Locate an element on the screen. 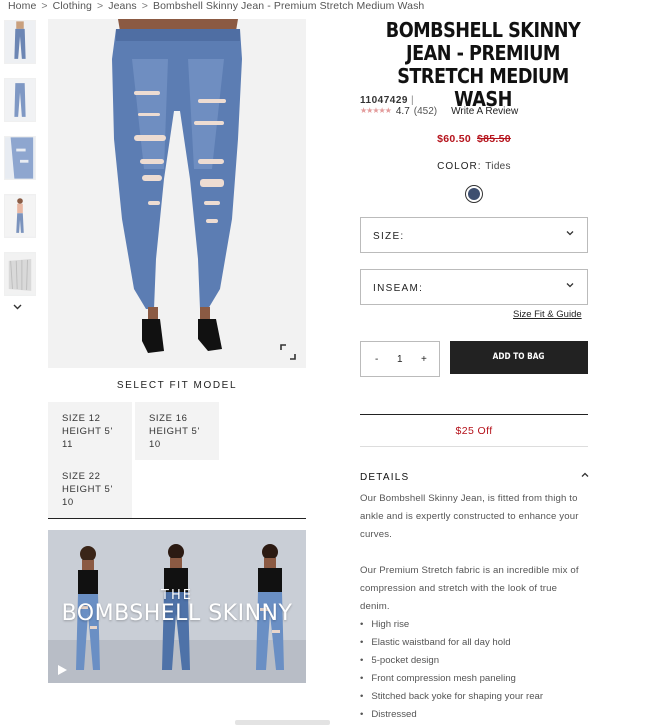 The image size is (651, 725). quantity-increase-button: + is located at coordinates (424, 359).